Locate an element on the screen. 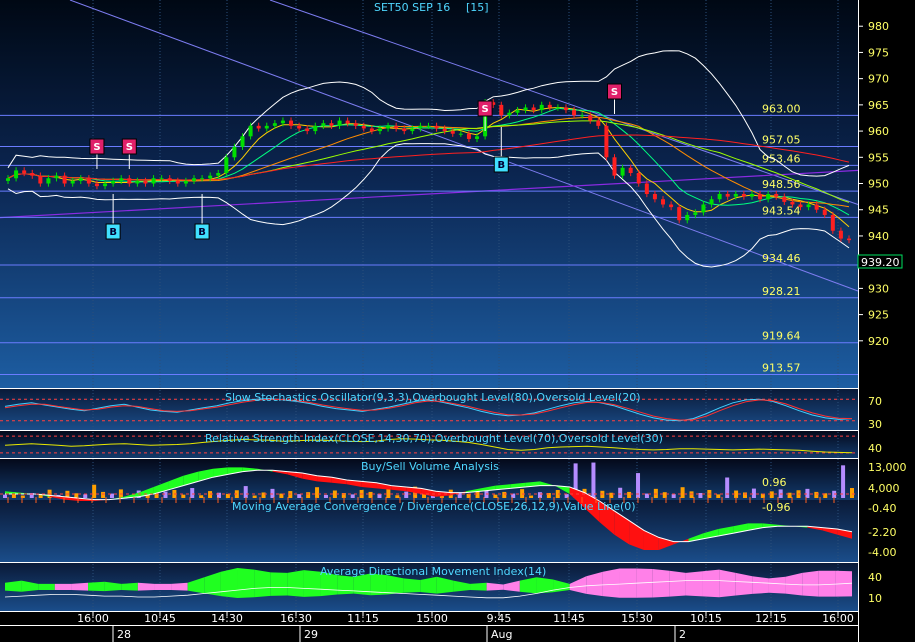  stoch-y-label: 70 is located at coordinates (875, 401).